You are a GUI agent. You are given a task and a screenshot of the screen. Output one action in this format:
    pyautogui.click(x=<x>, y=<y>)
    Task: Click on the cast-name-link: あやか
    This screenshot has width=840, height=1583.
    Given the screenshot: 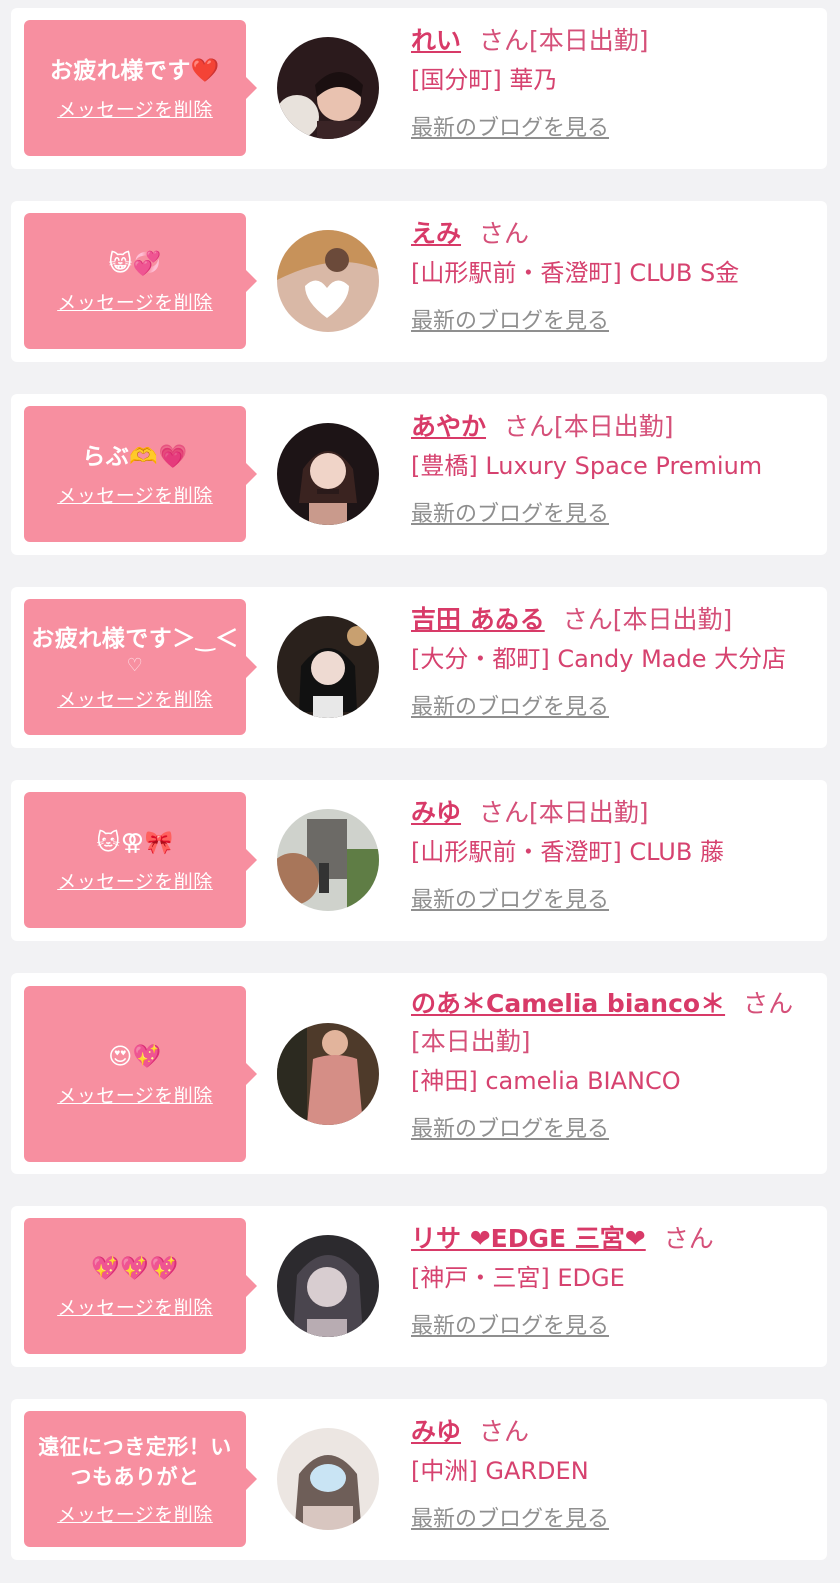 What is the action you would take?
    pyautogui.click(x=448, y=426)
    